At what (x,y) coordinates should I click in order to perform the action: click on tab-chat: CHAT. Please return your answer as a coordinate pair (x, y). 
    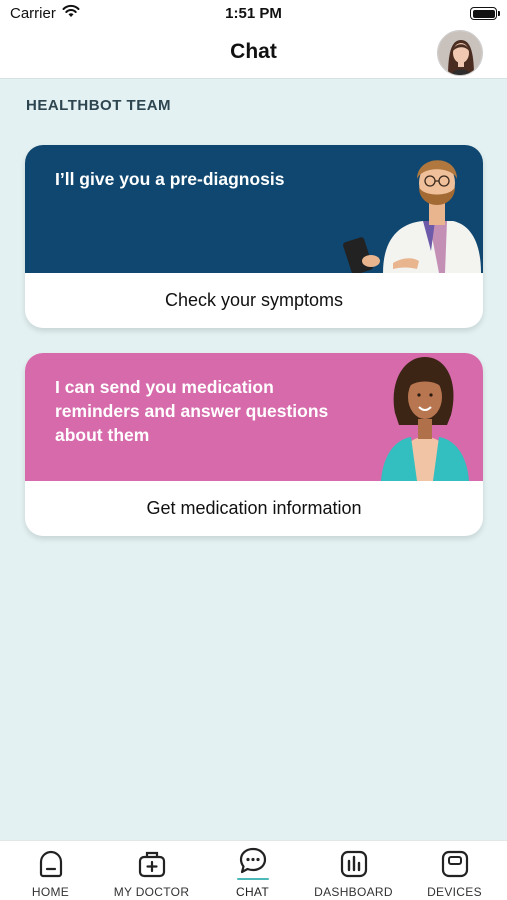
    Looking at the image, I should click on (252, 870).